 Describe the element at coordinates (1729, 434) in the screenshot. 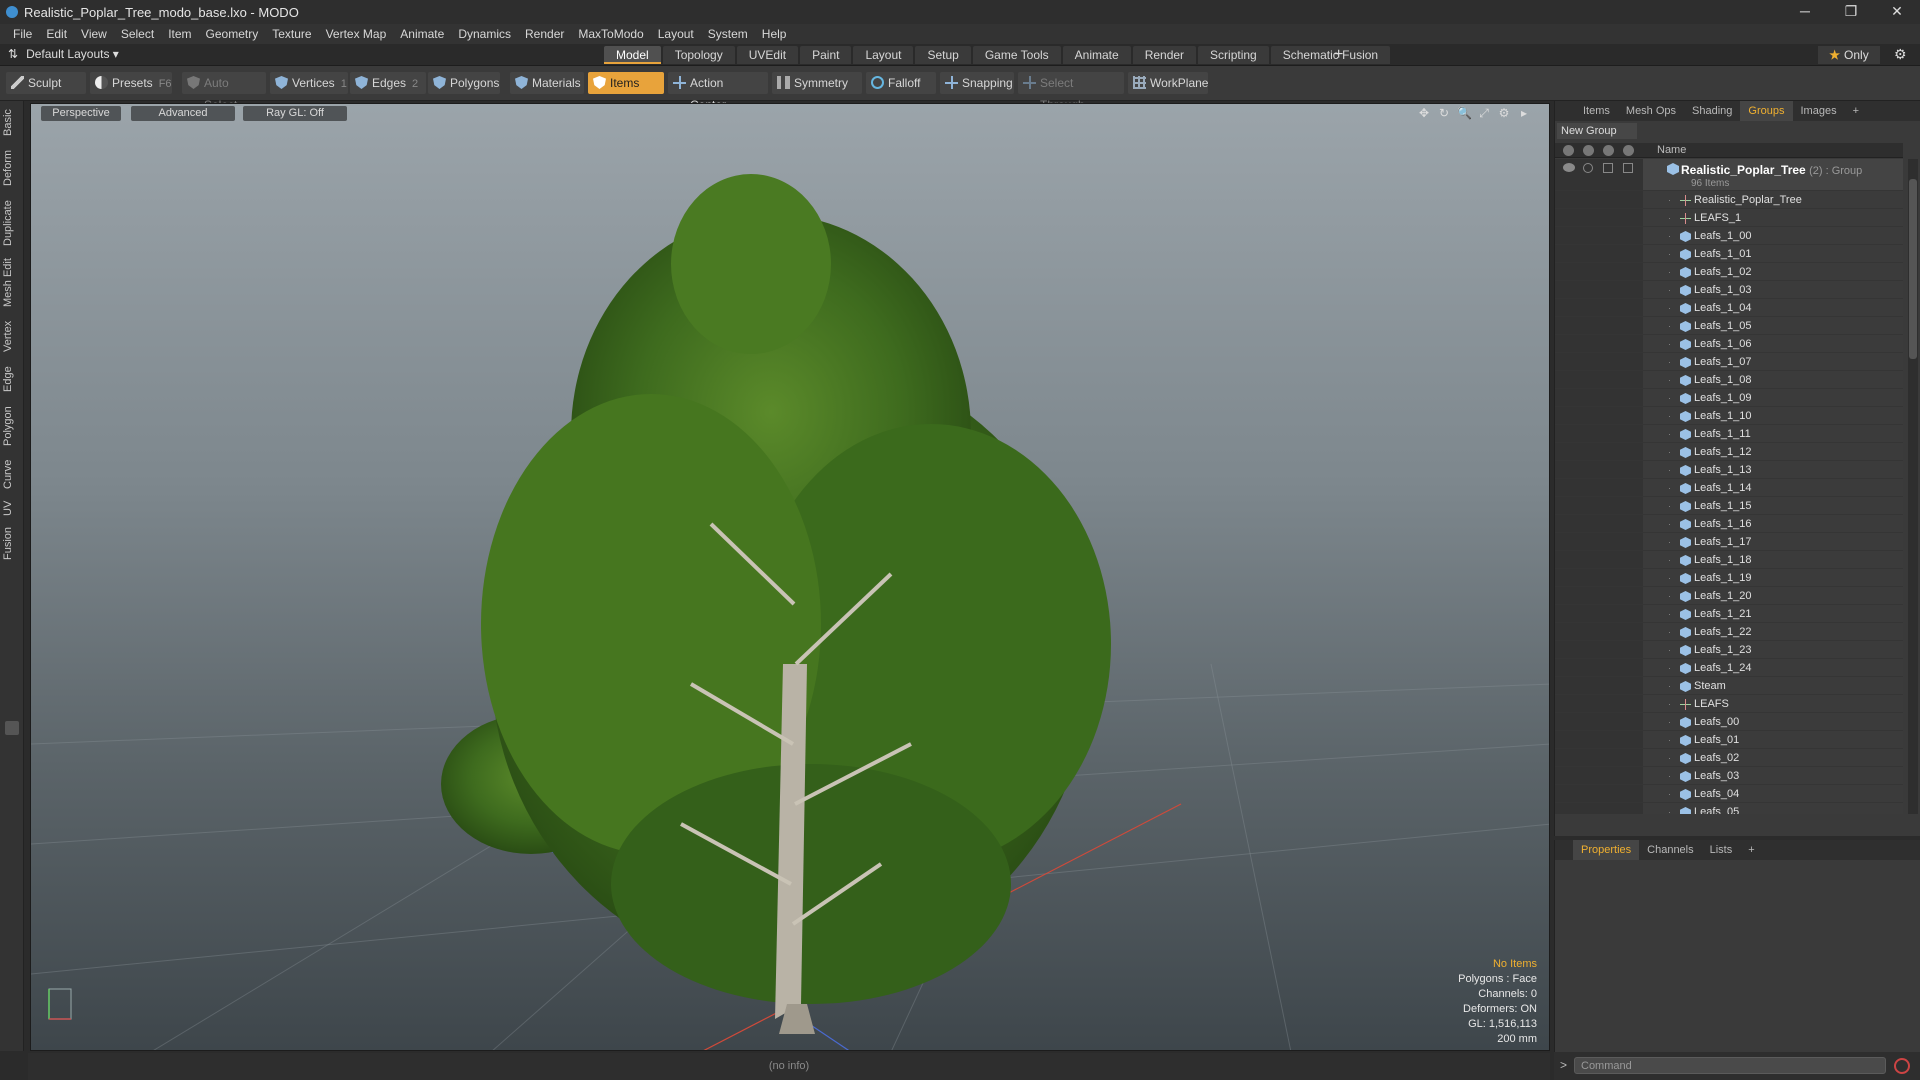

I see `list-item: · Leafs_1_11` at that location.